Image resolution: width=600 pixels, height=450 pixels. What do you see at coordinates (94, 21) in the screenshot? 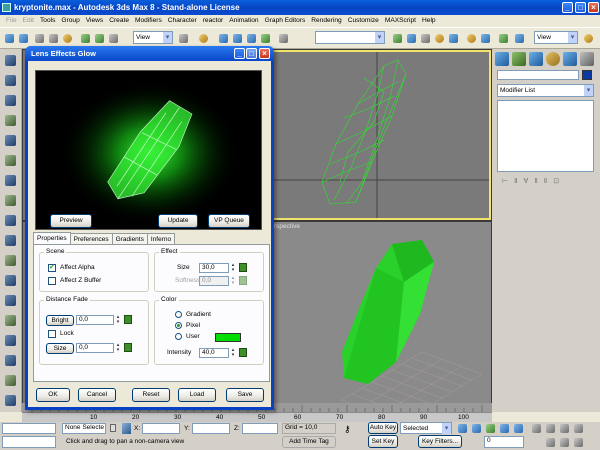
I see `menu-views: Views` at bounding box center [94, 21].